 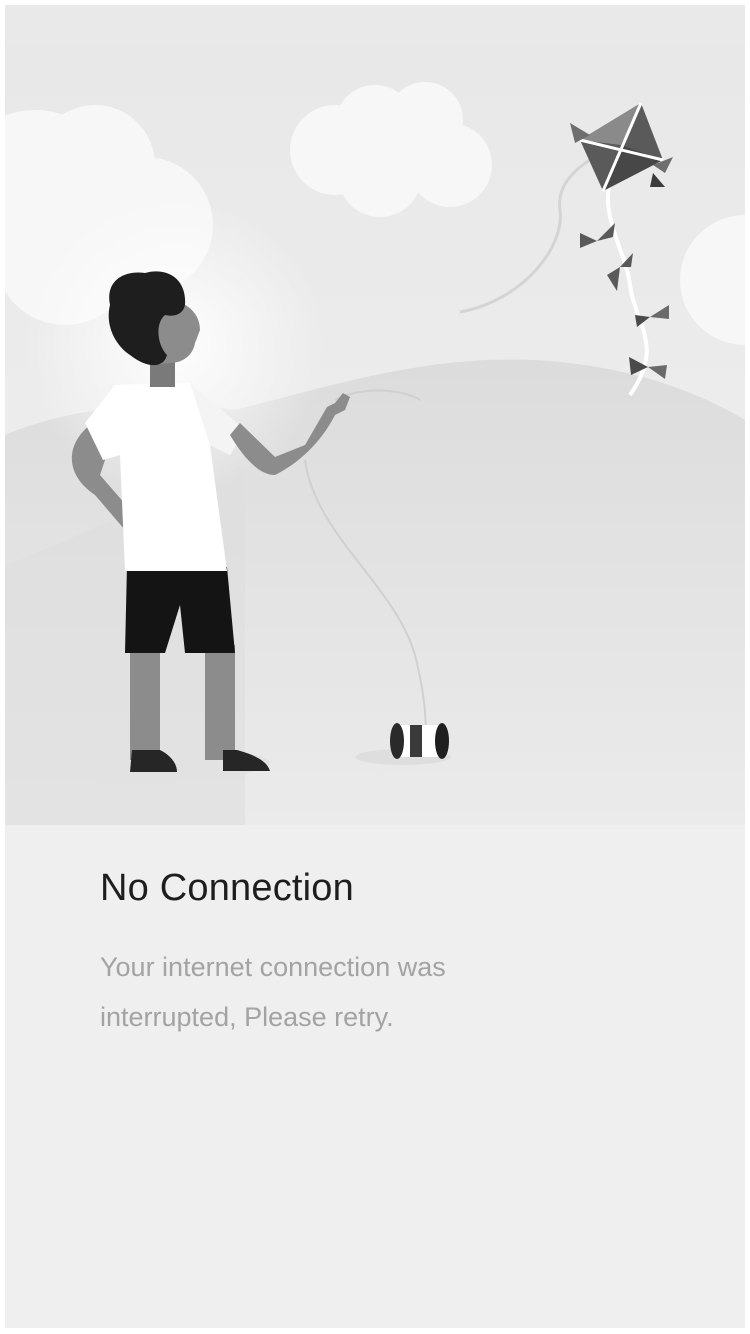 I want to click on error-title: No Connection, so click(x=227, y=888).